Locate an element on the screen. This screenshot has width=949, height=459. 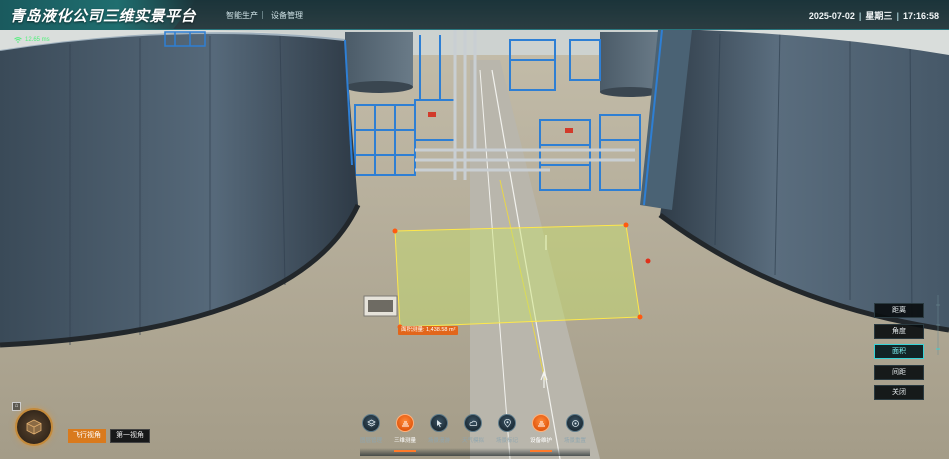
tool-label: 设备维护 is located at coordinates (540, 441).